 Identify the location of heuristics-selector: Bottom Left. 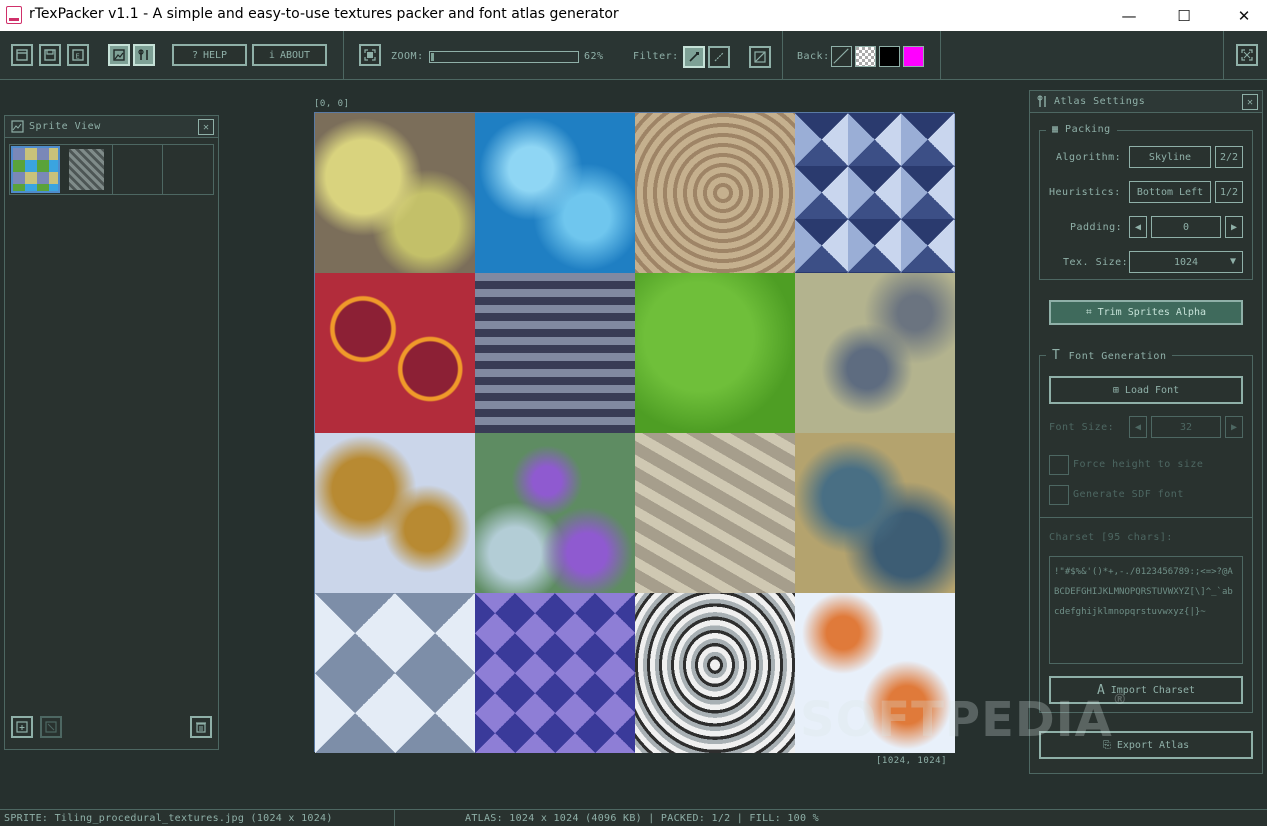
(1170, 192).